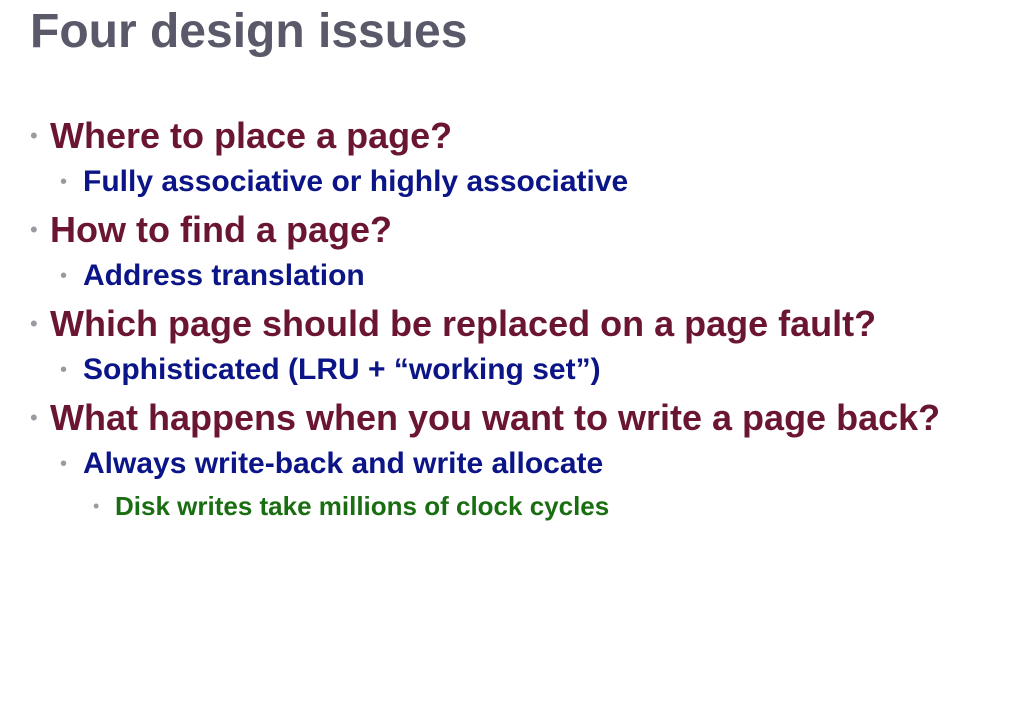  Describe the element at coordinates (508, 276) in the screenshot. I see `sub-bullet-item-address-translation: • Address translation` at that location.